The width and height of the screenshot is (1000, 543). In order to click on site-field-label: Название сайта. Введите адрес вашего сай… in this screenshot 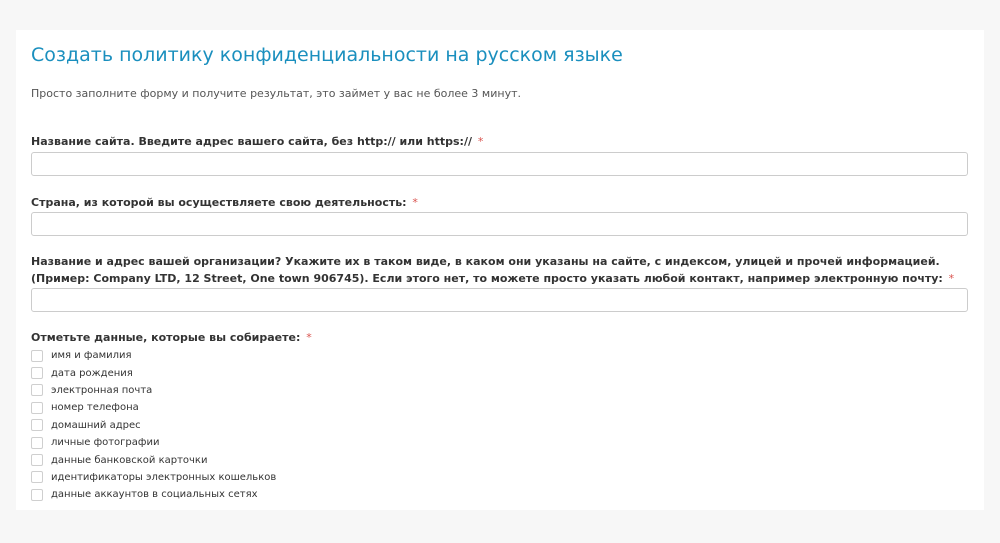, I will do `click(496, 141)`.